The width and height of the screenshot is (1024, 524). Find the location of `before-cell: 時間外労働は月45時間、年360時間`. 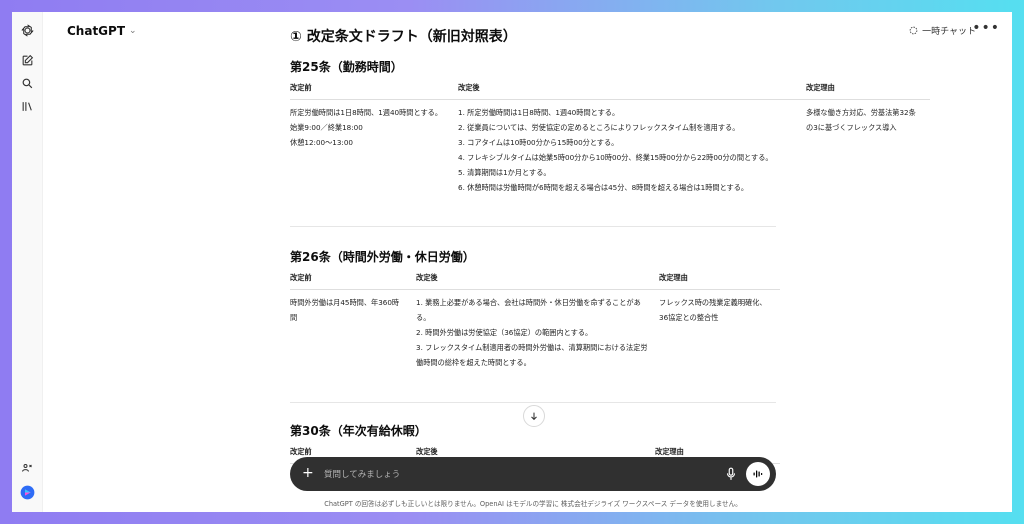

before-cell: 時間外労働は月45時間、年360時間 is located at coordinates (345, 310).